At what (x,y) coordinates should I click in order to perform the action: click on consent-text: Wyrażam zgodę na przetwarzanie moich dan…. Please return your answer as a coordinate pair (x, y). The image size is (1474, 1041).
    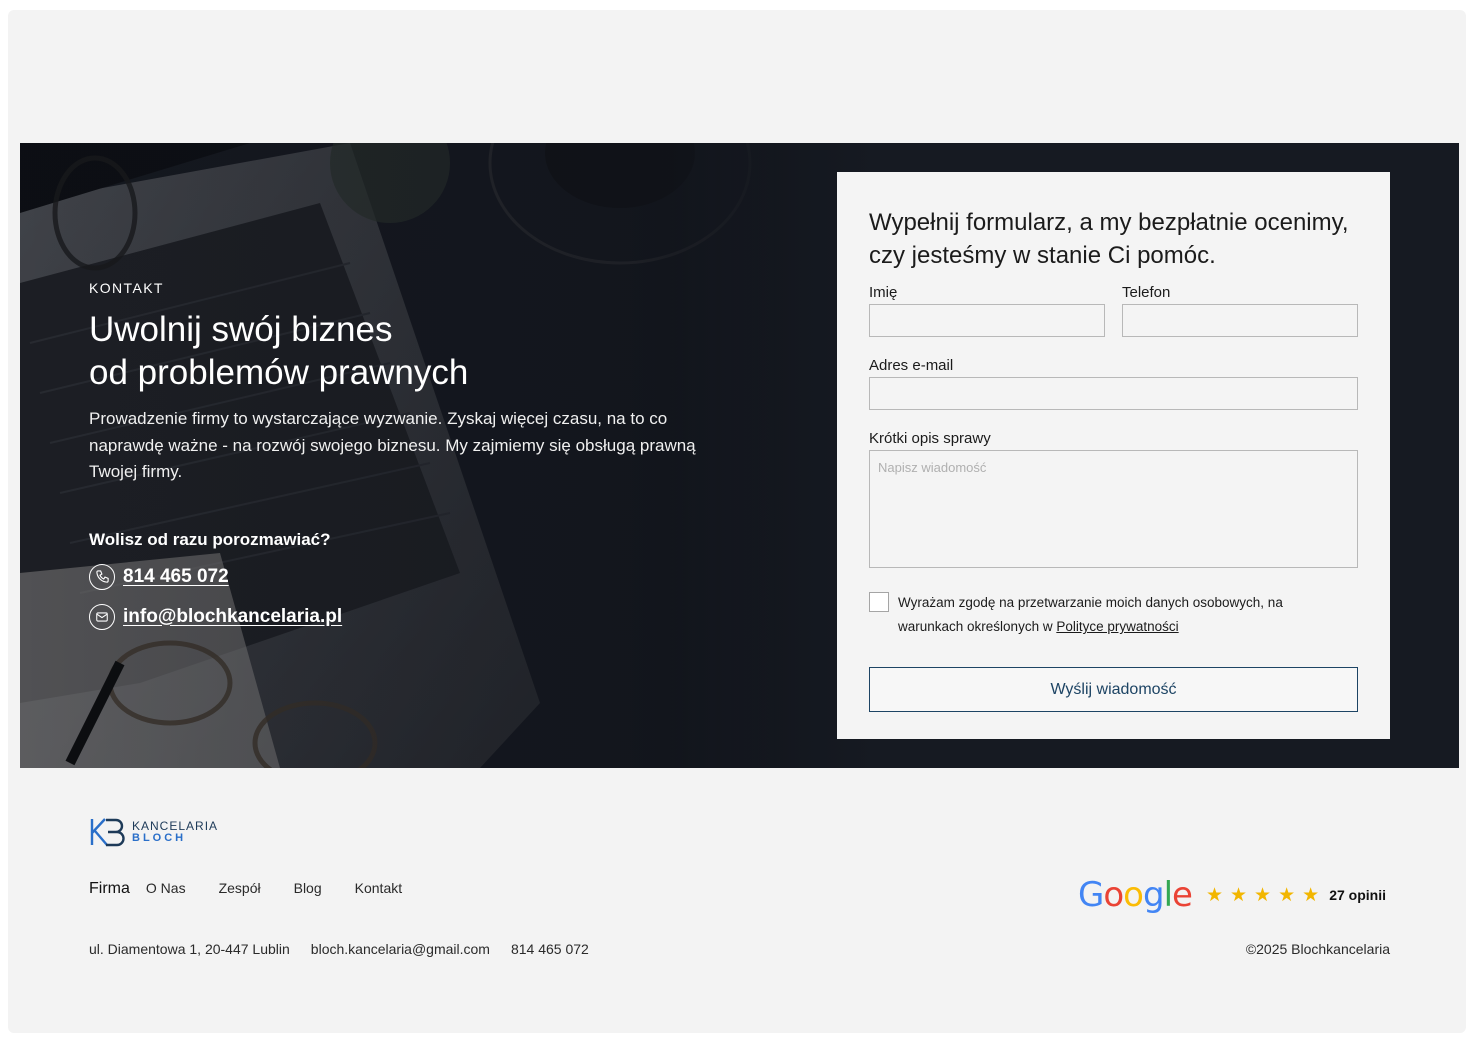
    Looking at the image, I should click on (1108, 615).